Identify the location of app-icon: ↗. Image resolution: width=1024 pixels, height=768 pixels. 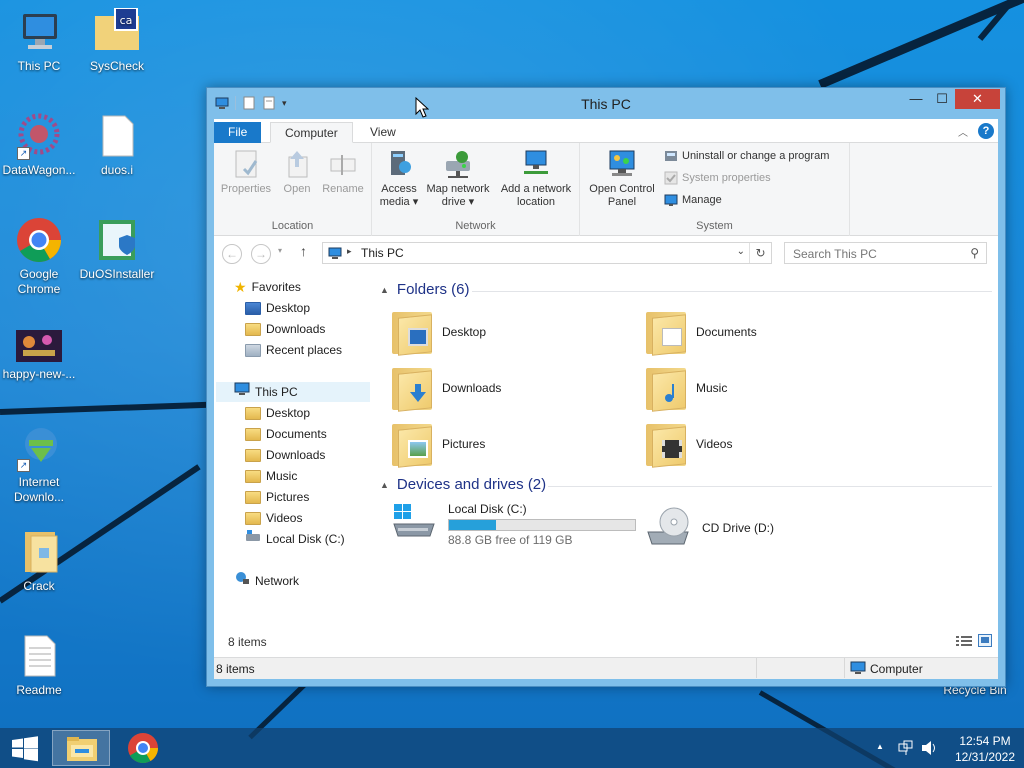
(39, 136).